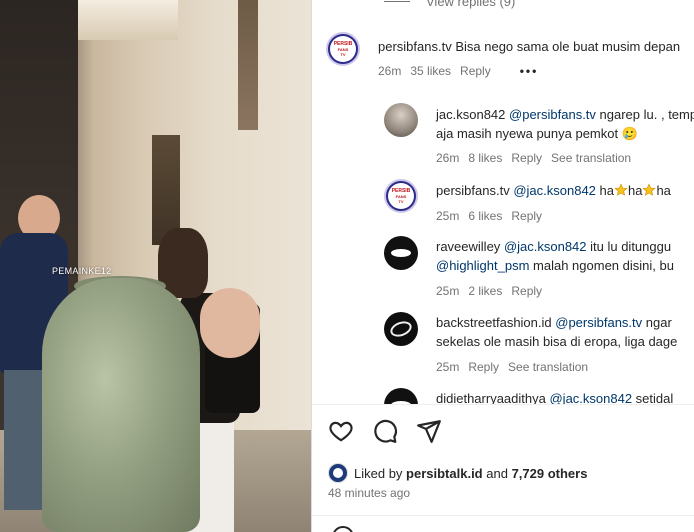 Image resolution: width=694 pixels, height=532 pixels. I want to click on liked-by-row: Liked by persibtalk.id and 7,729 others, so click(457, 473).